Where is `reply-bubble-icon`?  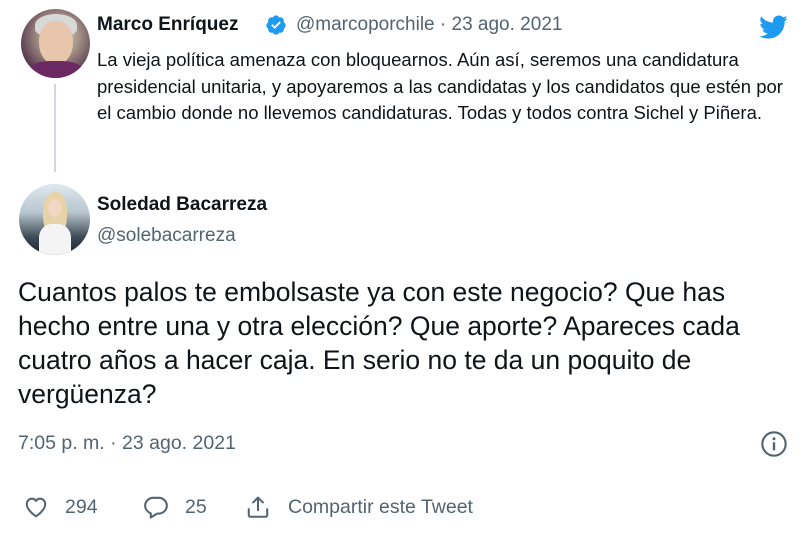
reply-bubble-icon is located at coordinates (156, 507).